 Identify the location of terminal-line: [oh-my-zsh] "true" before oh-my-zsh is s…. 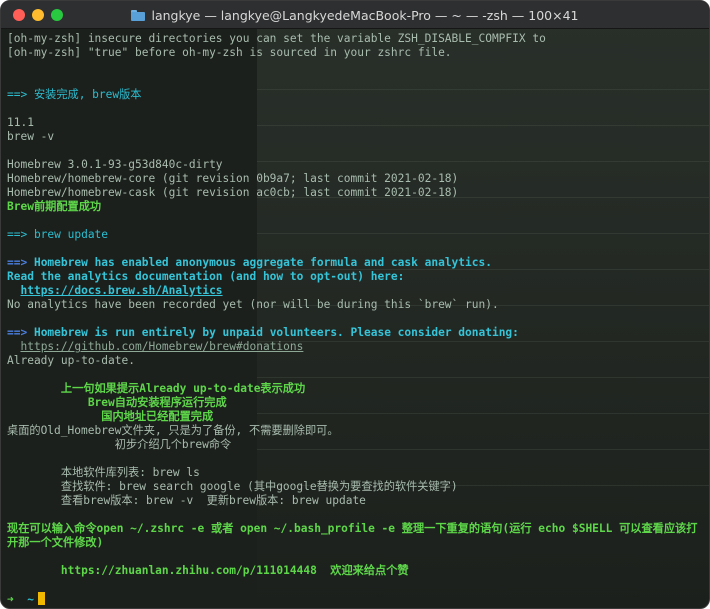
(356, 53).